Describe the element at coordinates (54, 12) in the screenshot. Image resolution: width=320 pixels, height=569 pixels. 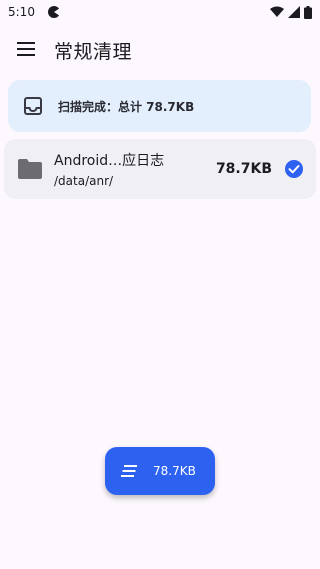
I see `app-notification-icon` at that location.